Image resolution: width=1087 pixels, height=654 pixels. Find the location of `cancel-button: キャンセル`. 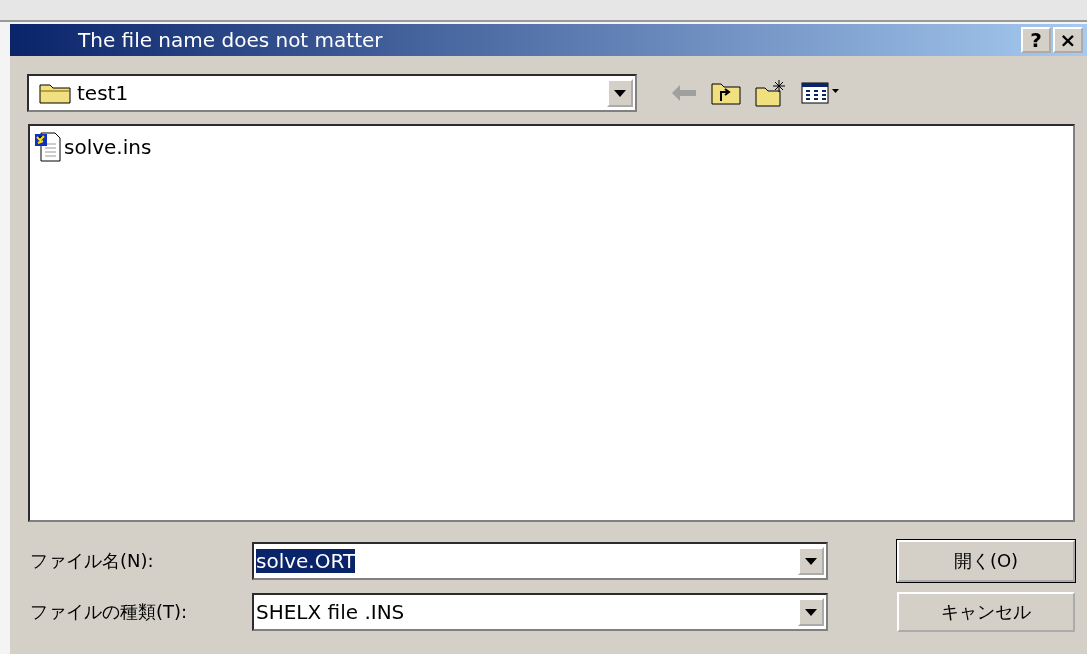

cancel-button: キャンセル is located at coordinates (986, 612).